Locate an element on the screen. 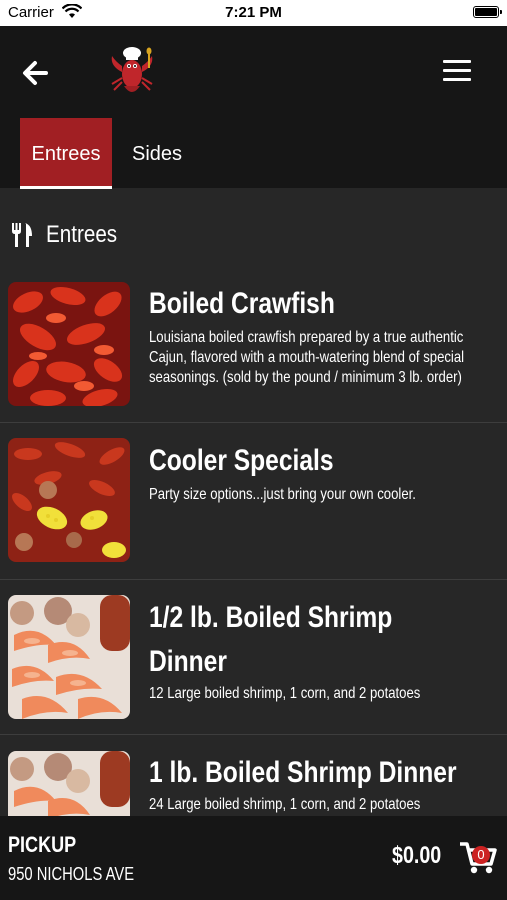 The width and height of the screenshot is (507, 900). tab-entrees: Entrees is located at coordinates (66, 153).